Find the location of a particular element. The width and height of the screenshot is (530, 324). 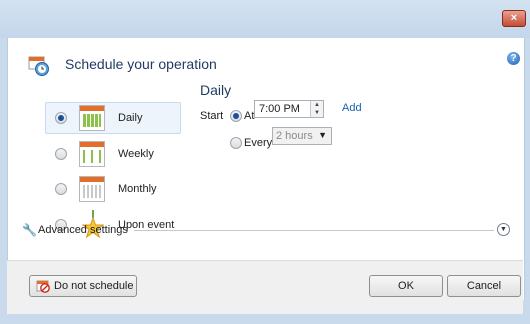

option-weekly-label: Weekly is located at coordinates (136, 154).